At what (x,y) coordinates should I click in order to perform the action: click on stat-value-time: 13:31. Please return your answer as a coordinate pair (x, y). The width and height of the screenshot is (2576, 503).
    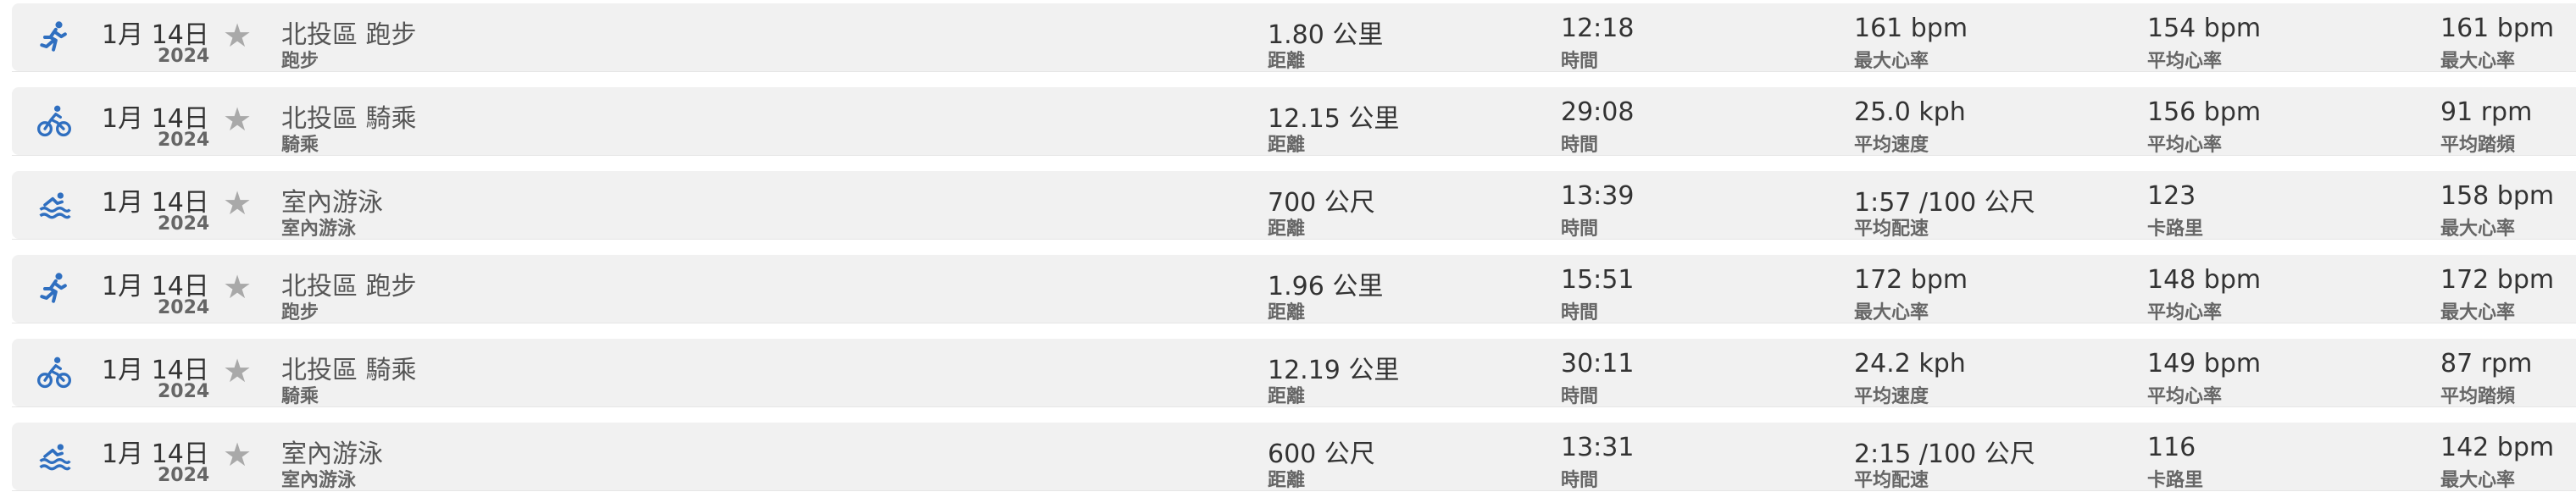
    Looking at the image, I should click on (1598, 447).